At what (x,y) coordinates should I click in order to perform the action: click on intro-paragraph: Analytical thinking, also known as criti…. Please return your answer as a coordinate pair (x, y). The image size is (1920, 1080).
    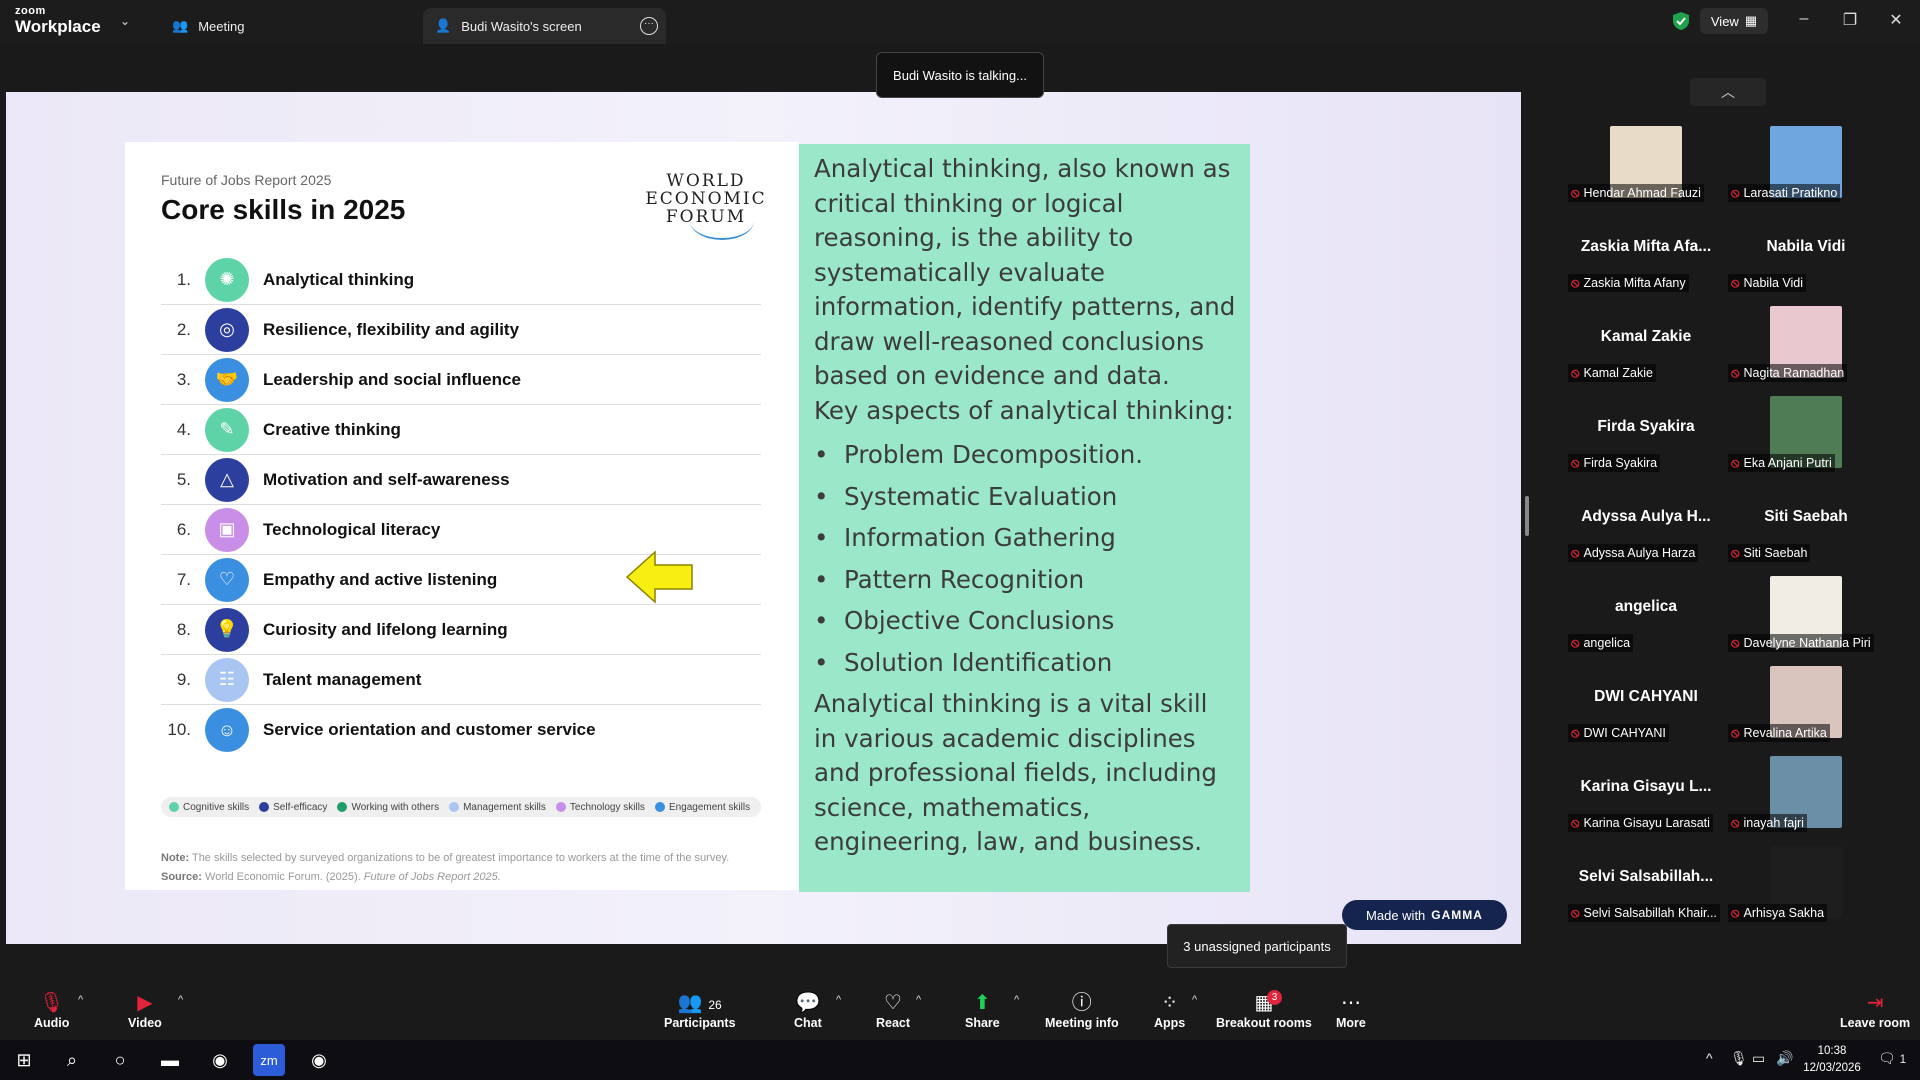
    Looking at the image, I should click on (1025, 272).